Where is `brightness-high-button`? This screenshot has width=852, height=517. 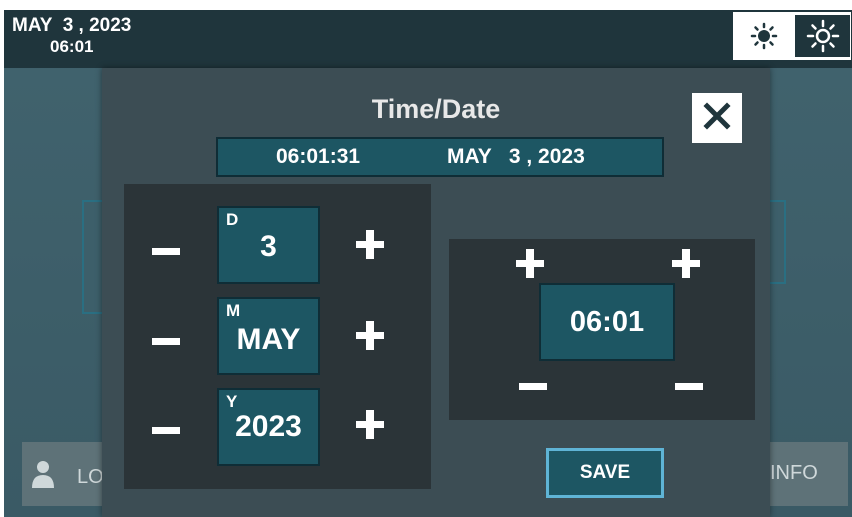 brightness-high-button is located at coordinates (822, 36).